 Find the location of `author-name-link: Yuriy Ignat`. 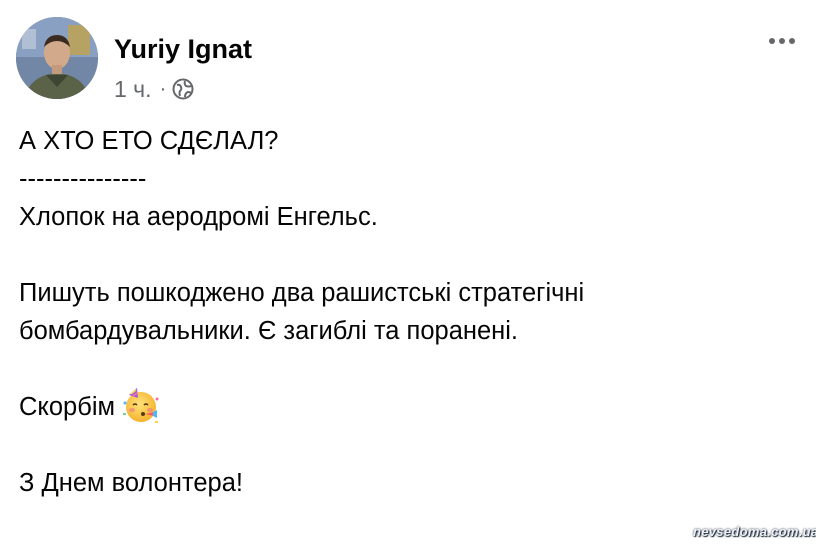

author-name-link: Yuriy Ignat is located at coordinates (183, 49).